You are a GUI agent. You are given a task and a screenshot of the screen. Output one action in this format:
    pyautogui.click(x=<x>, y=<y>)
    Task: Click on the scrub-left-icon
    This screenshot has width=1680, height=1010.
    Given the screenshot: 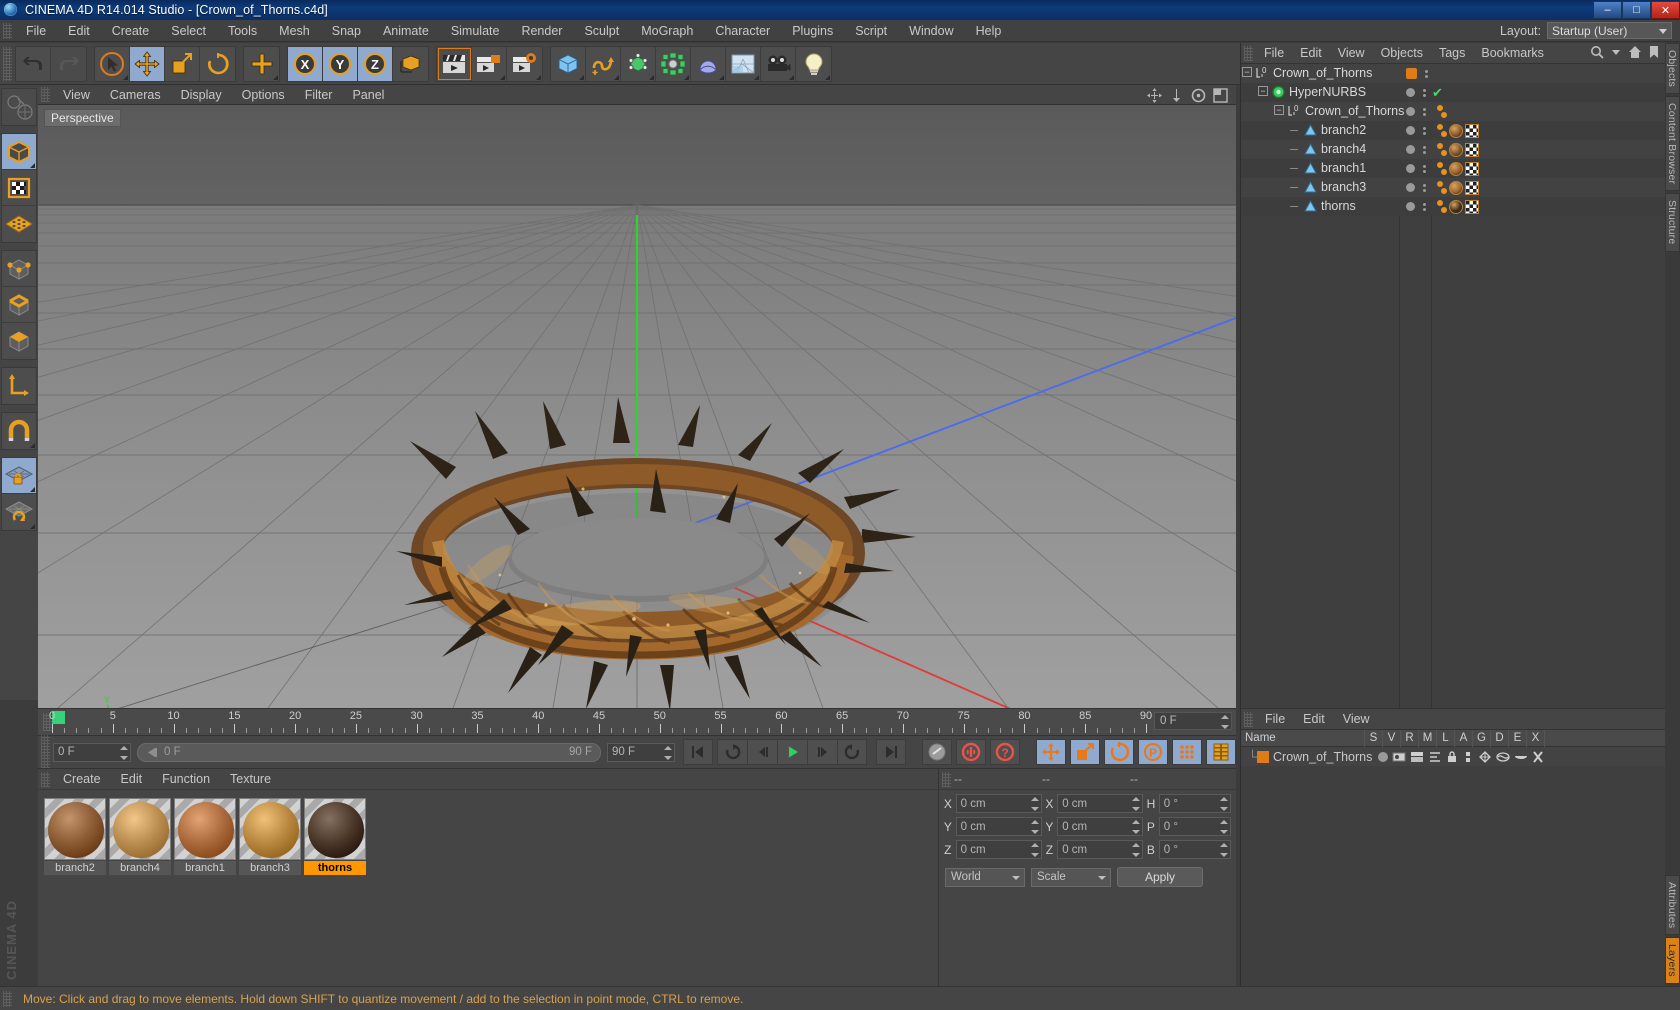 What is the action you would take?
    pyautogui.click(x=152, y=752)
    